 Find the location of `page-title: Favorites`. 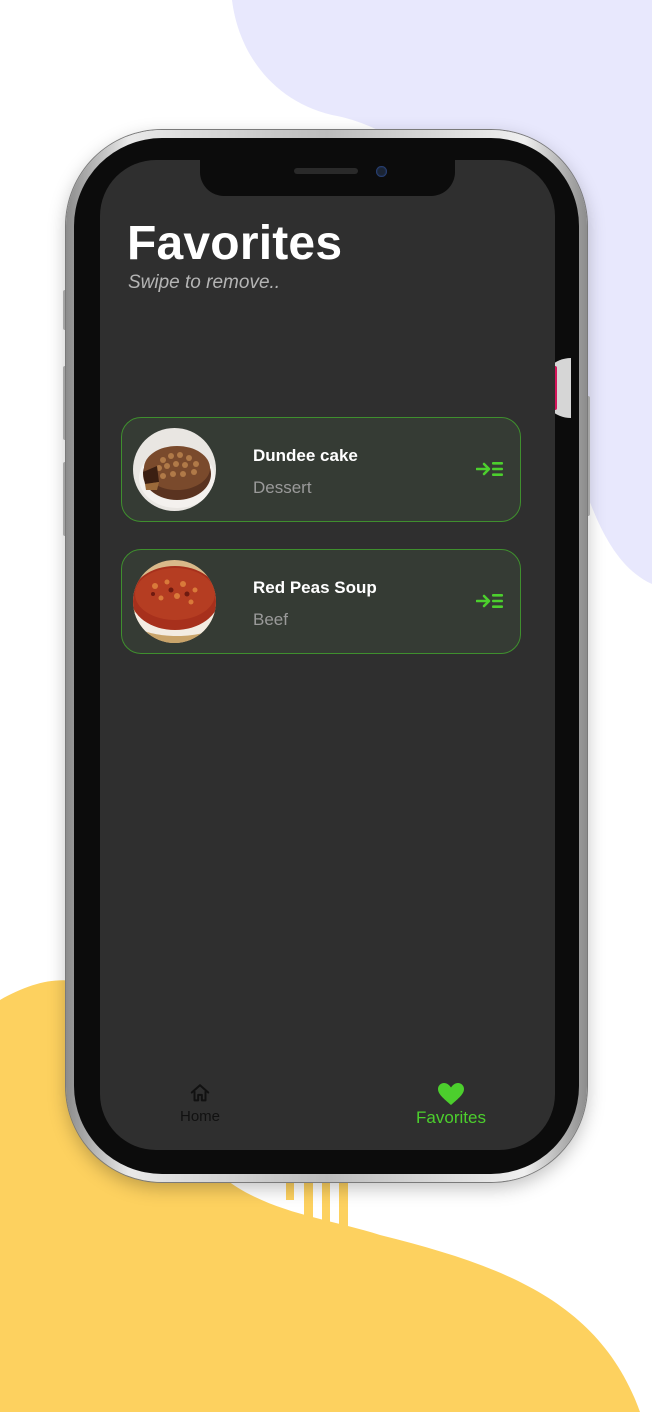

page-title: Favorites is located at coordinates (235, 243).